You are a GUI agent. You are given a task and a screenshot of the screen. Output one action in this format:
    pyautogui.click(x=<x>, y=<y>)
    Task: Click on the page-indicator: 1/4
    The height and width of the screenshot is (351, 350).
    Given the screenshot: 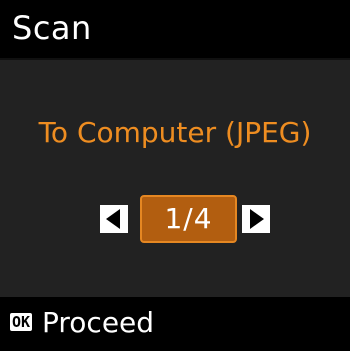 What is the action you would take?
    pyautogui.click(x=188, y=219)
    